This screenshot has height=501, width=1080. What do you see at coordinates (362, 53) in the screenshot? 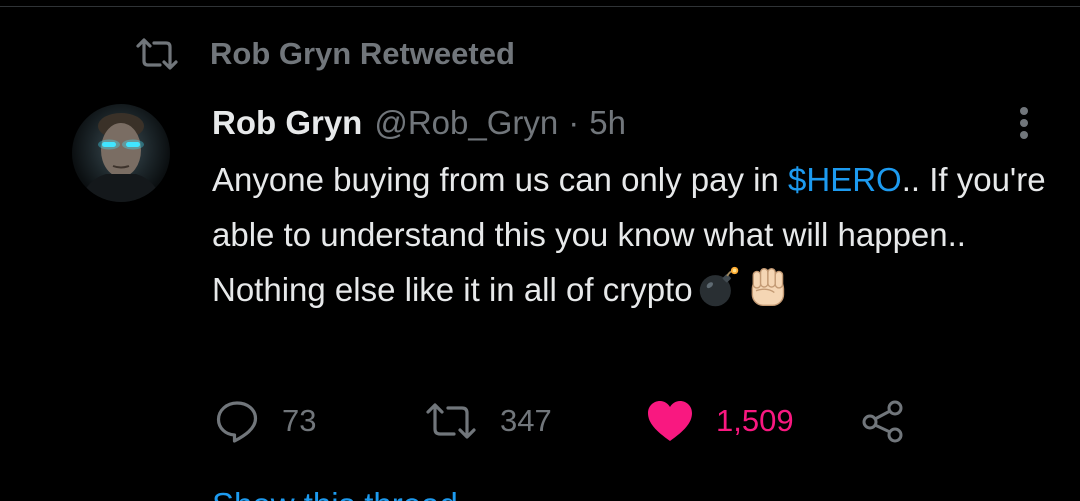
I see `retweet-label: Rob Gryn Retweeted` at bounding box center [362, 53].